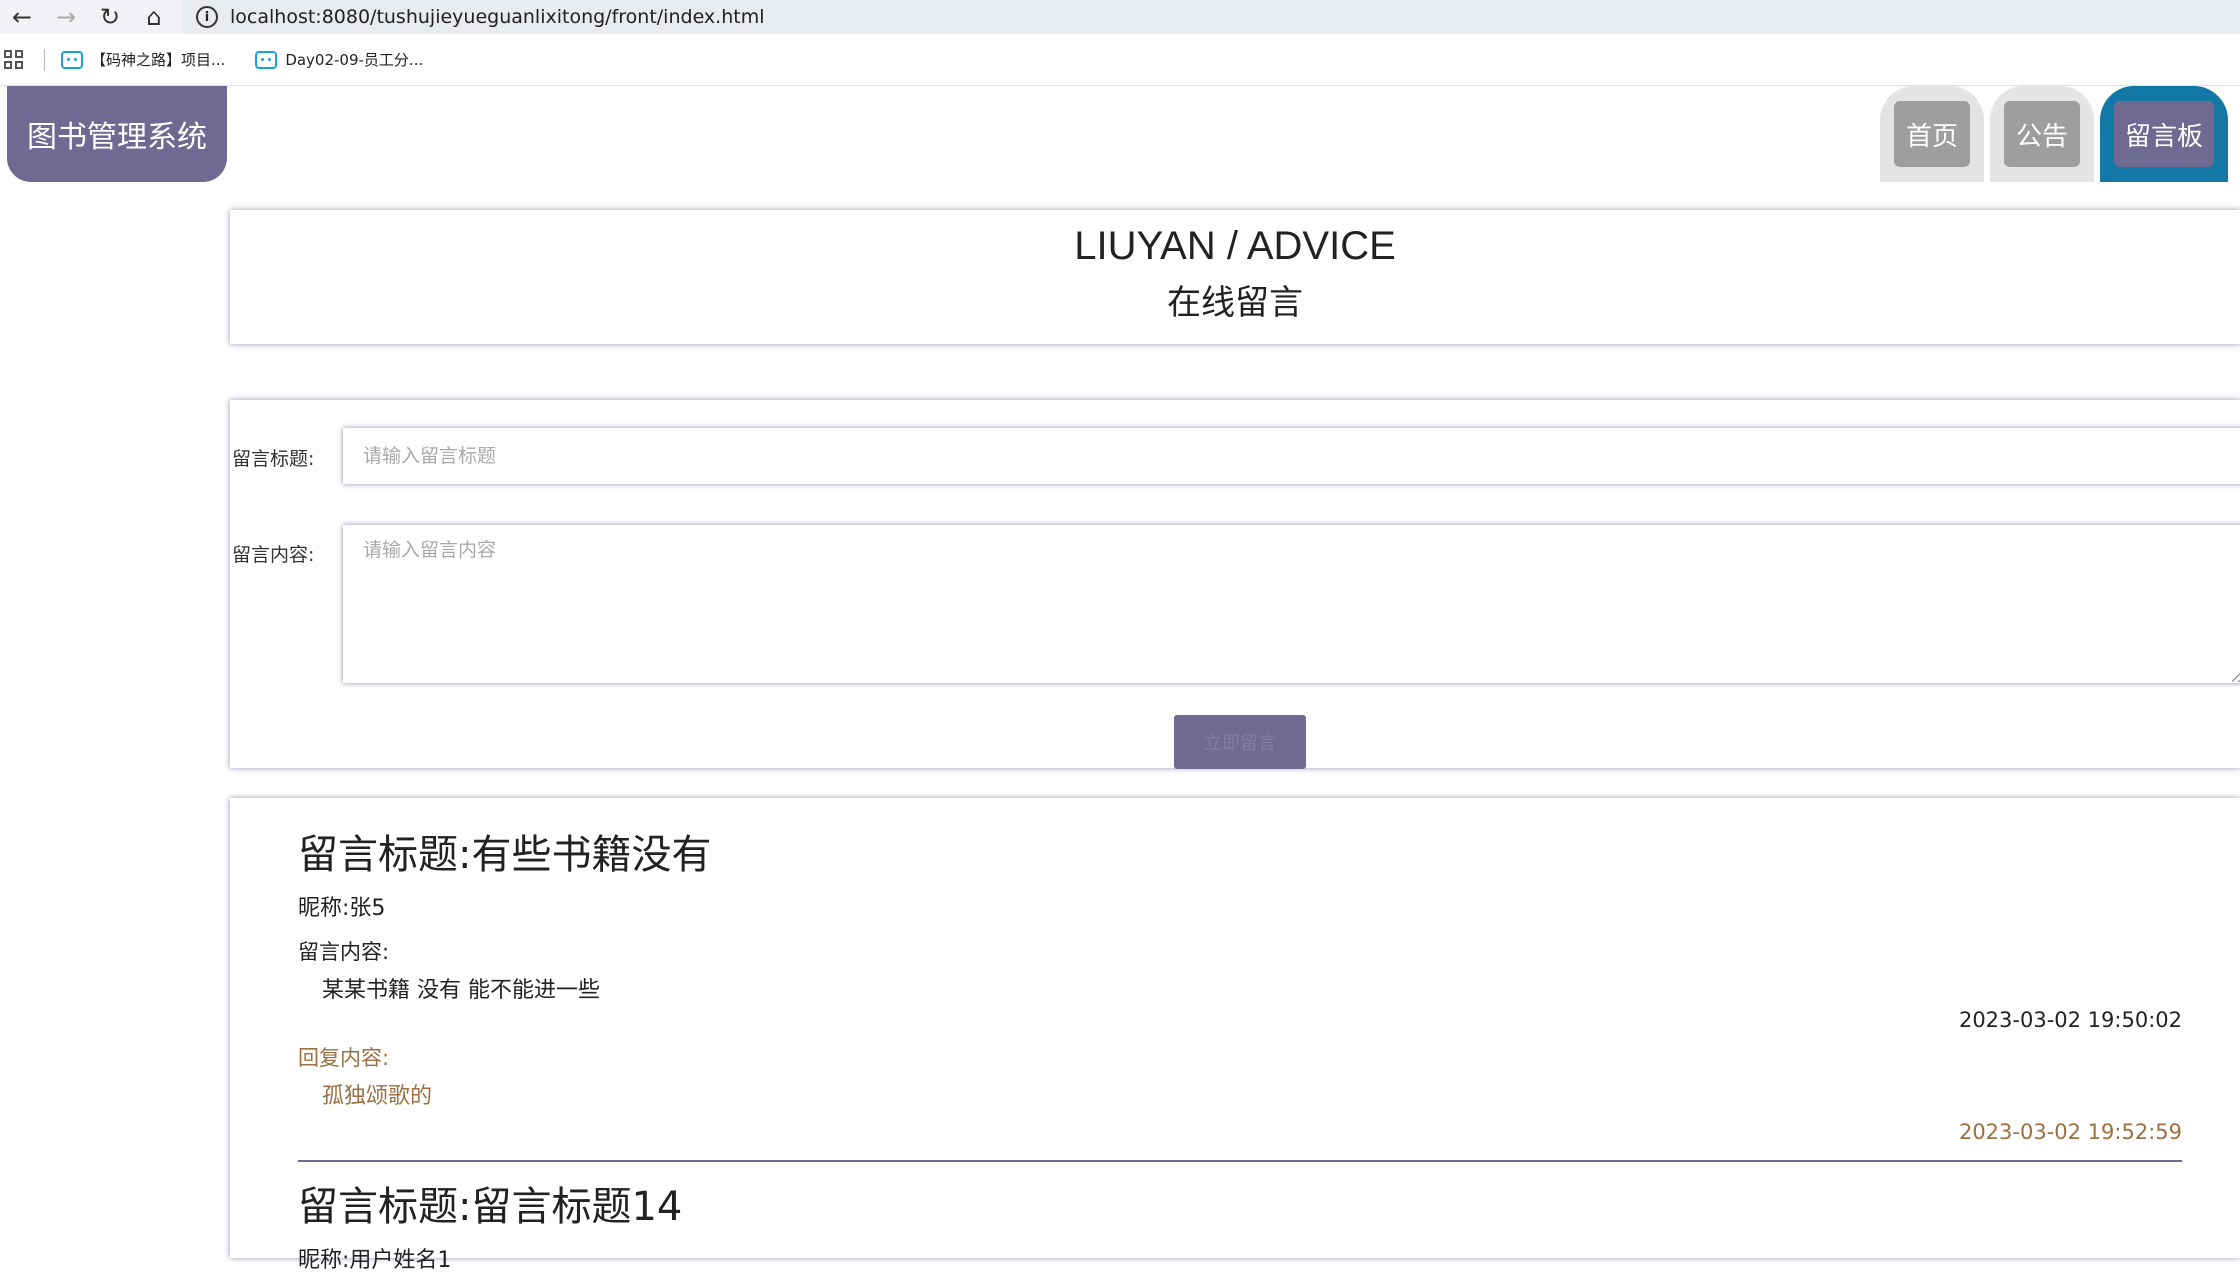 This screenshot has height=1274, width=2240. I want to click on message-content: 某某书籍 没有 能不能进一些, so click(461, 990).